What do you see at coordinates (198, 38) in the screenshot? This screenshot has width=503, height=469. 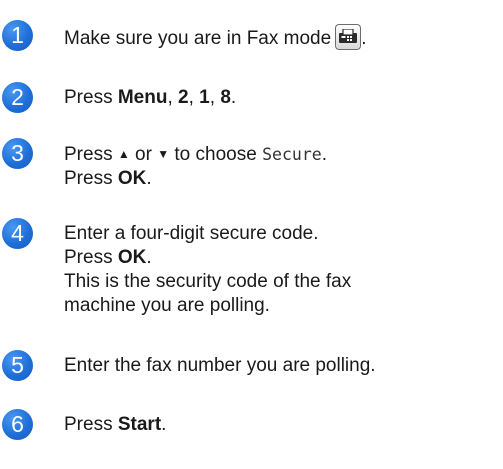 I see `step-instruction: Make sure you are in Fax mode` at bounding box center [198, 38].